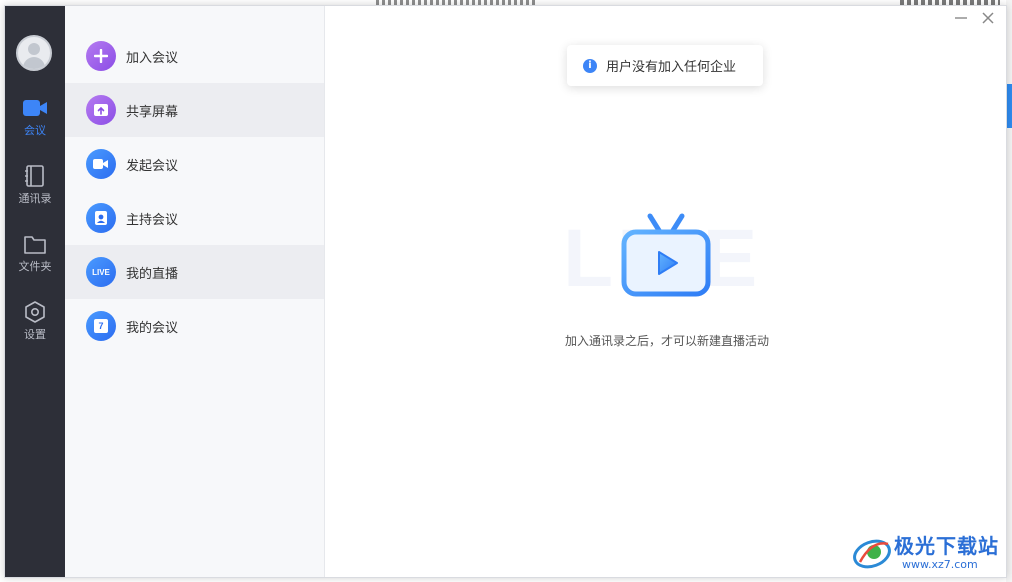  What do you see at coordinates (961, 18) in the screenshot?
I see `minimize-icon` at bounding box center [961, 18].